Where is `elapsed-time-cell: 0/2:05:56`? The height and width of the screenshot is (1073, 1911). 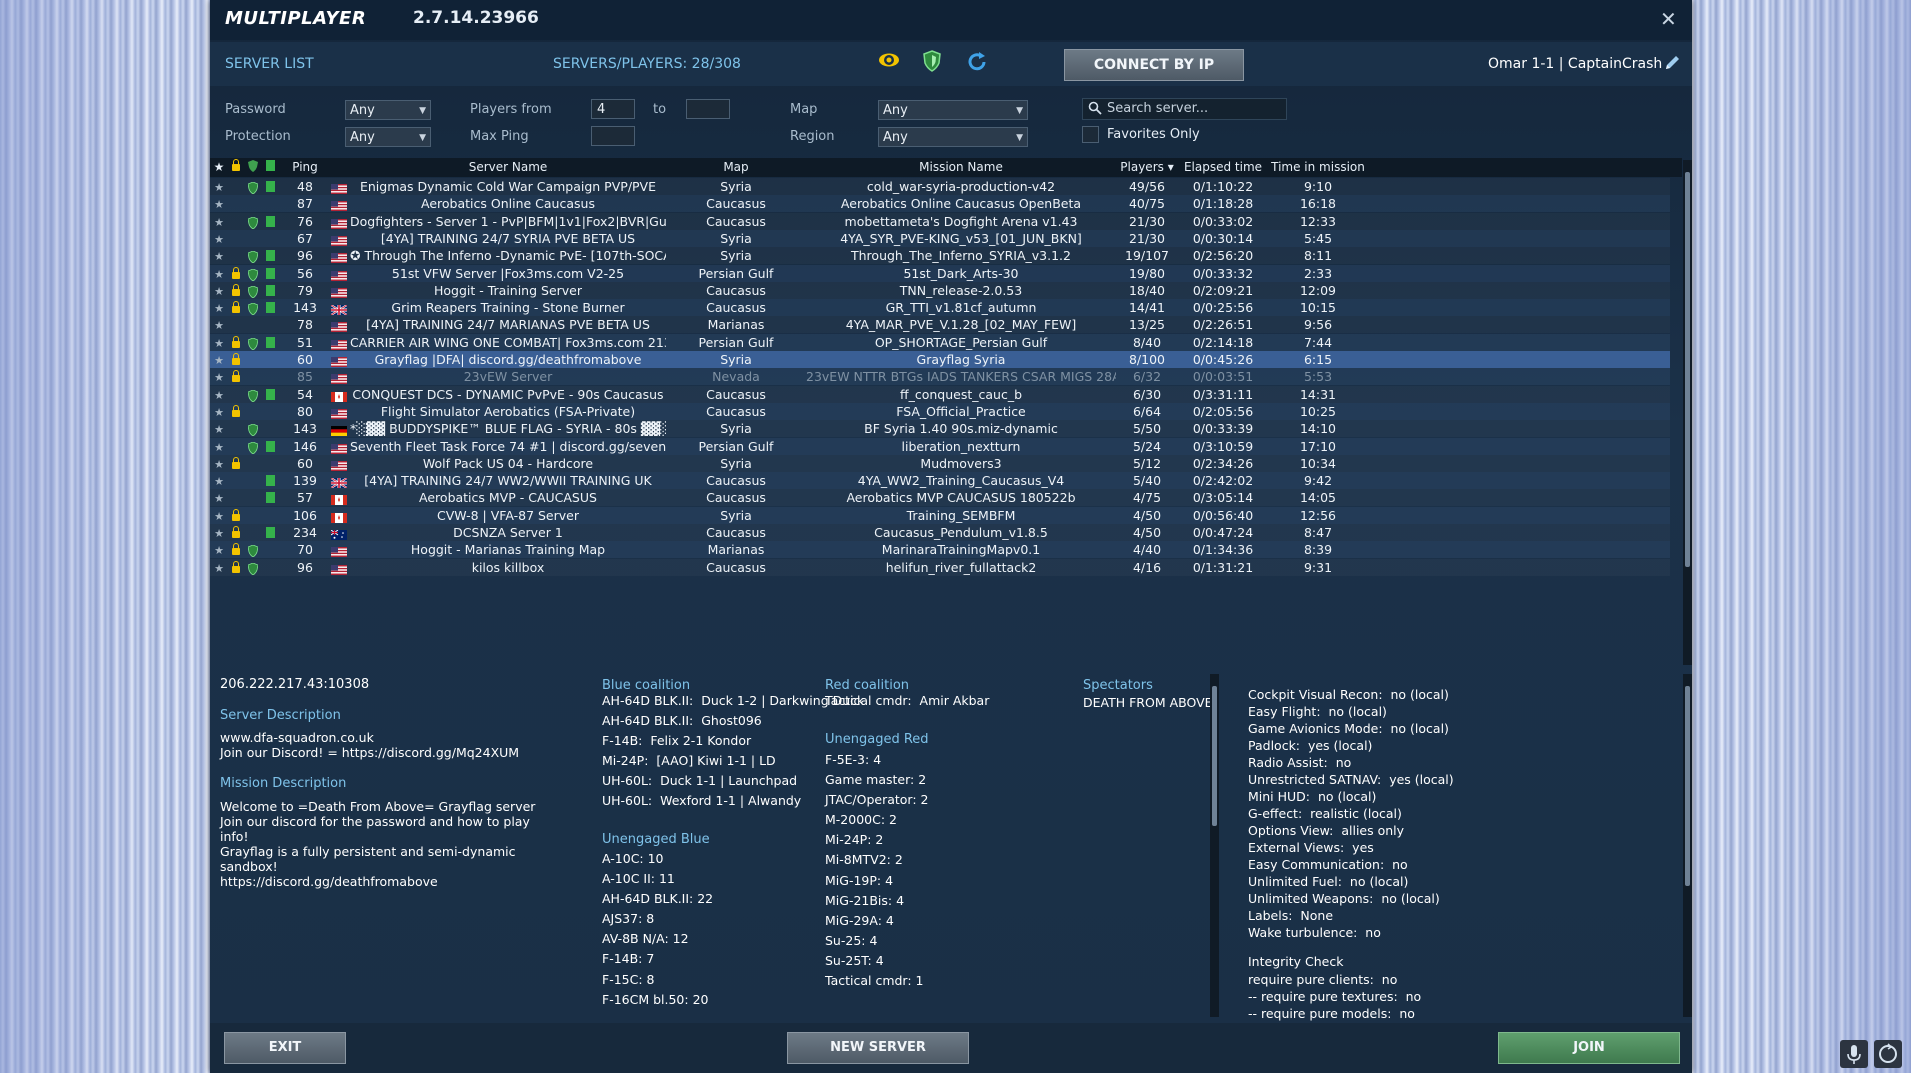 elapsed-time-cell: 0/2:05:56 is located at coordinates (1223, 411).